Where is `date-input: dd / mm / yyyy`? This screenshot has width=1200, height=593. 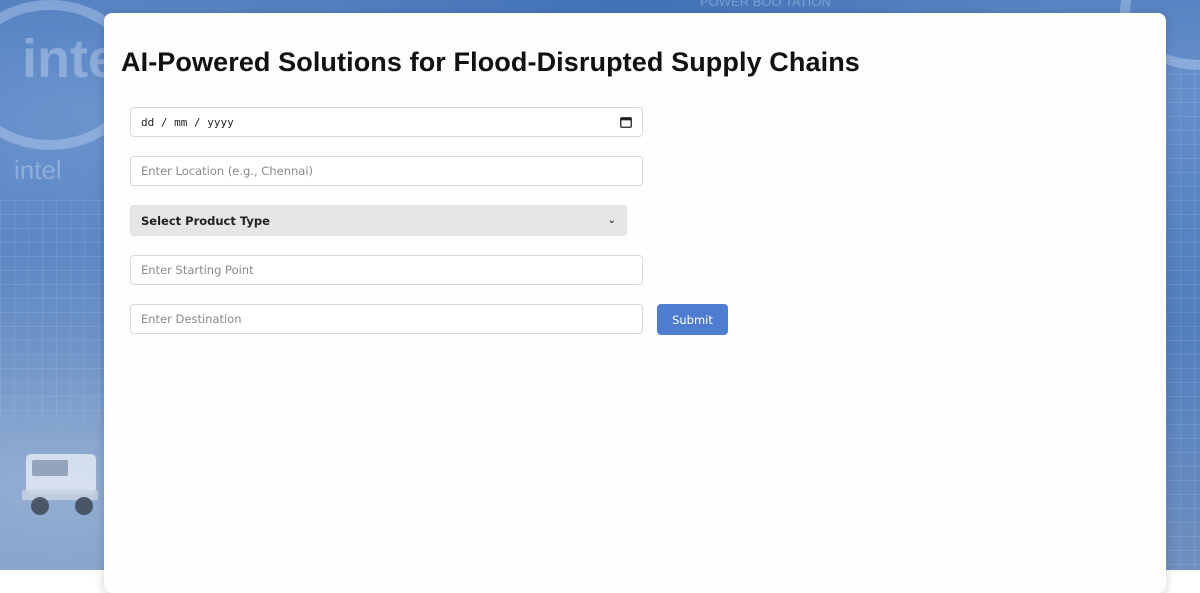 date-input: dd / mm / yyyy is located at coordinates (386, 122).